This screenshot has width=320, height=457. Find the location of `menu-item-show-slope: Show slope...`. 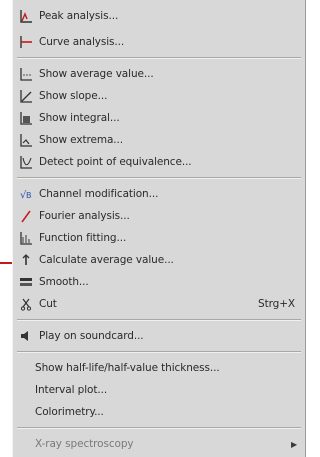

menu-item-show-slope: Show slope... is located at coordinates (159, 96).